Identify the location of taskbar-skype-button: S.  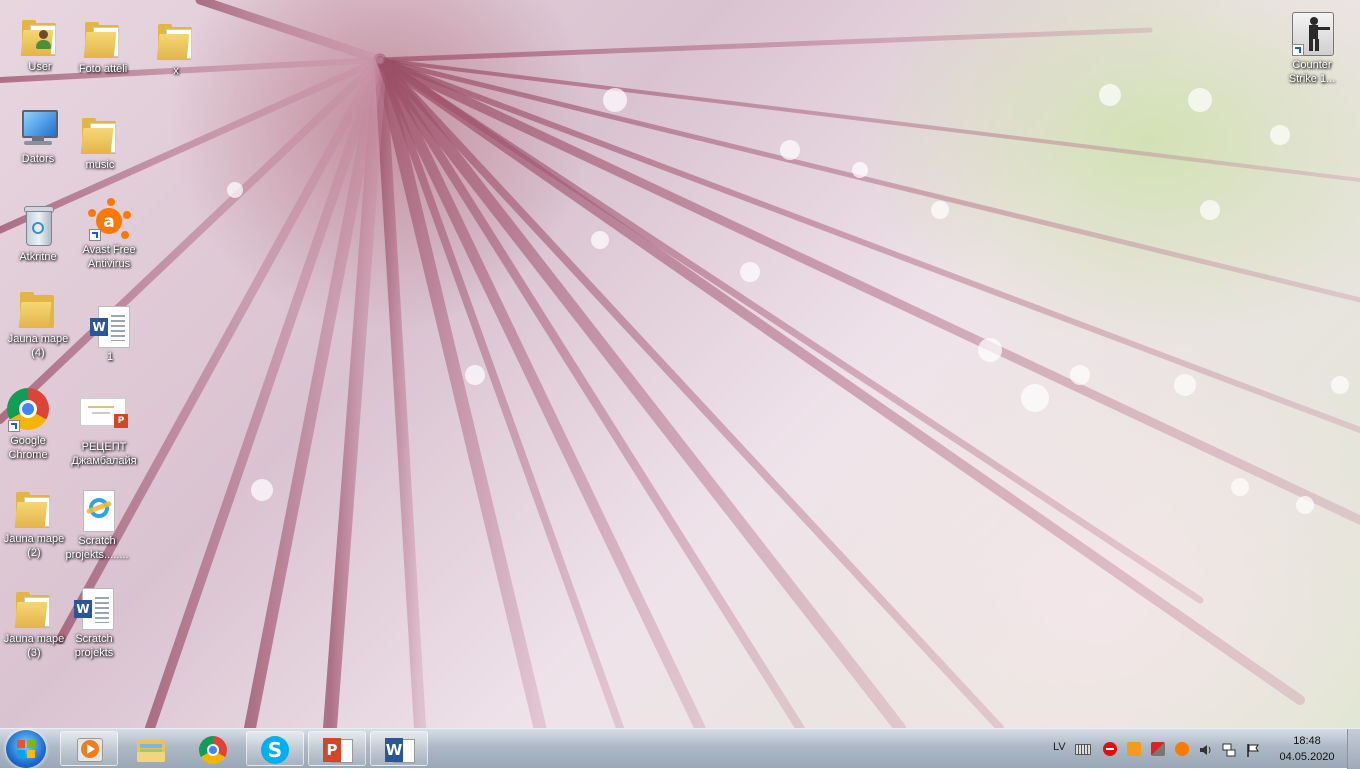
(275, 748).